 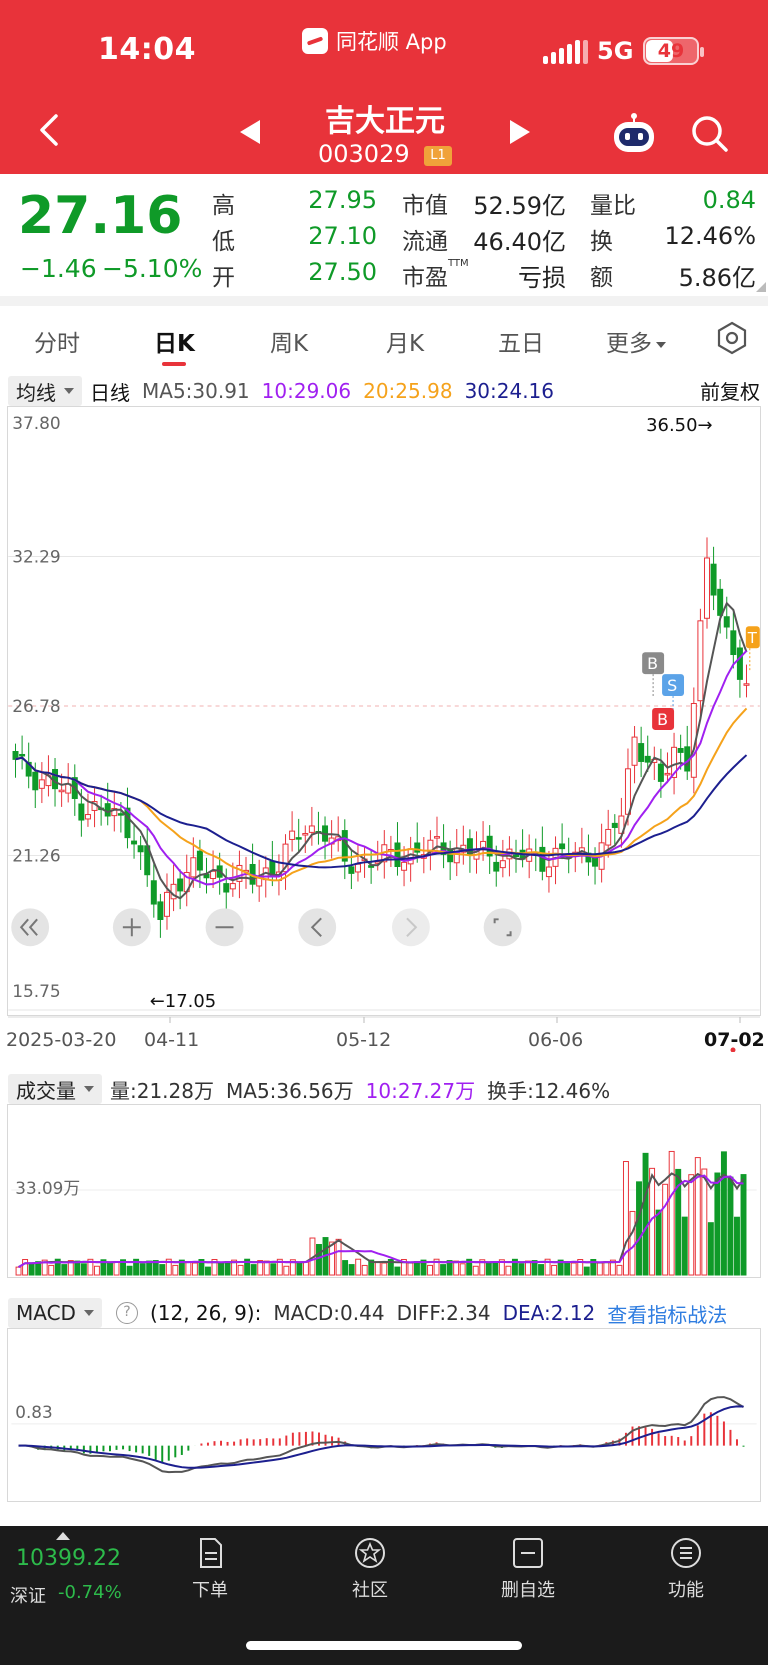 I want to click on high-label: 高, so click(x=223, y=206).